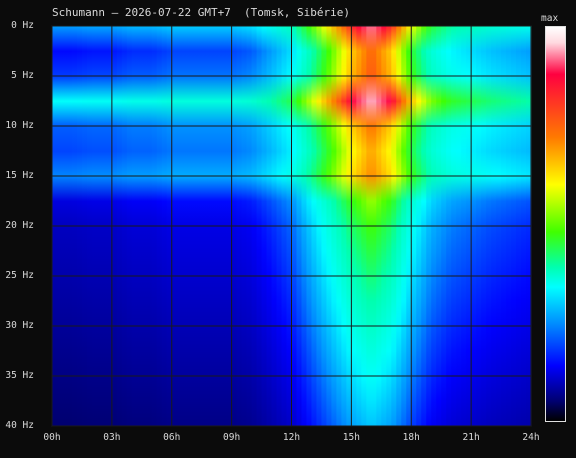  What do you see at coordinates (22, 25) in the screenshot?
I see `y-tick-label: 0 Hz` at bounding box center [22, 25].